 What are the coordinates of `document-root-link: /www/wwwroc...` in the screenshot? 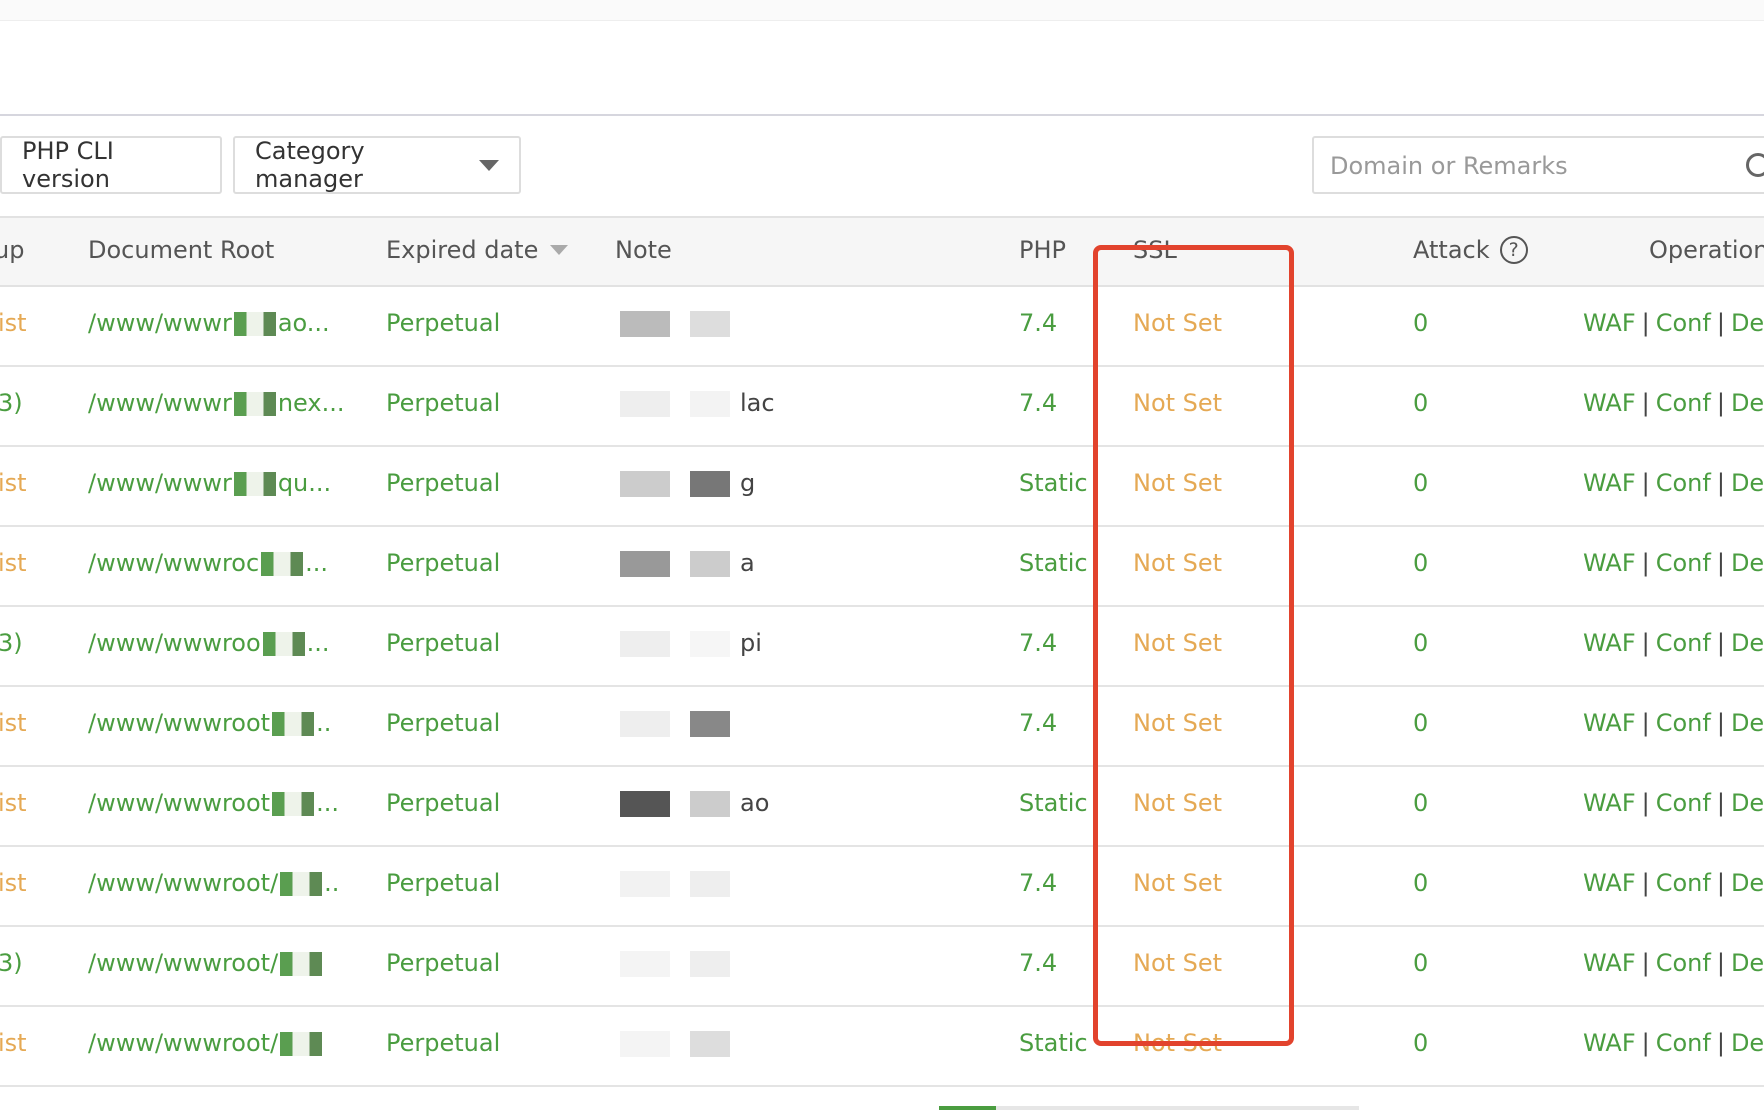 It's located at (208, 563).